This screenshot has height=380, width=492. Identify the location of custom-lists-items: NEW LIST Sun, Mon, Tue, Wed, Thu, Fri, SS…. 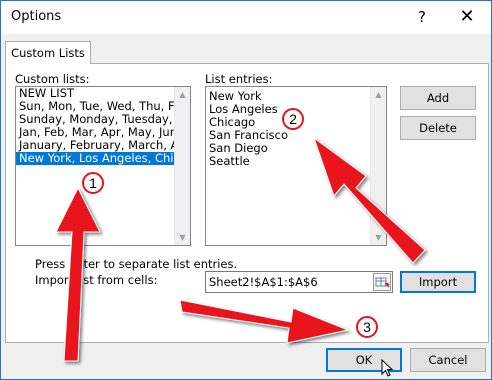
(103, 126).